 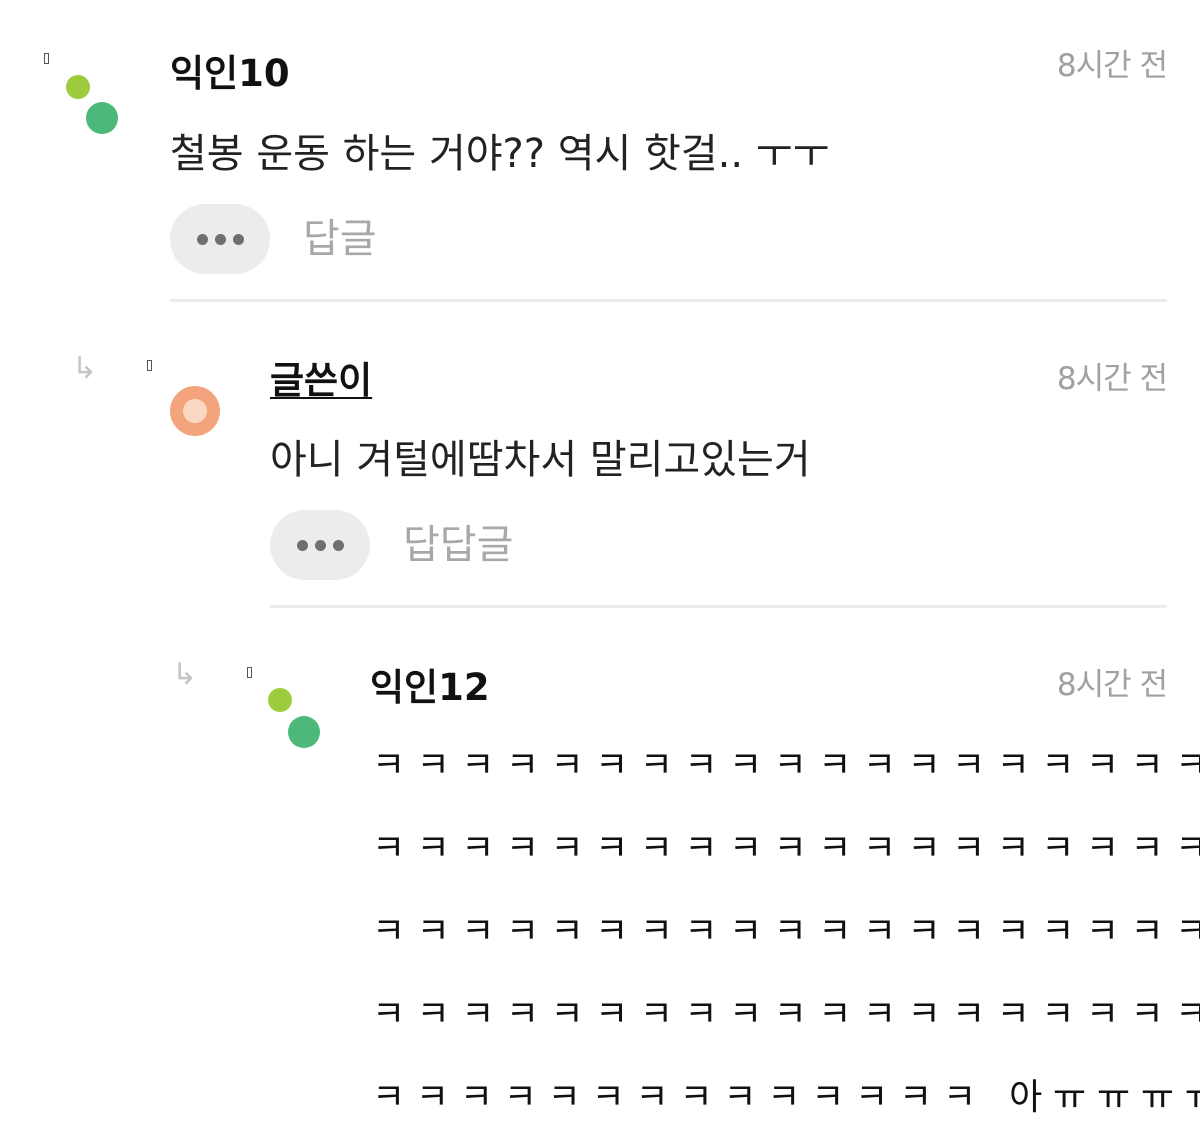 What do you see at coordinates (500, 154) in the screenshot?
I see `comment-text: 철봉 운동 하는 거야?? 역시 핫걸.. ㅜㅜ` at bounding box center [500, 154].